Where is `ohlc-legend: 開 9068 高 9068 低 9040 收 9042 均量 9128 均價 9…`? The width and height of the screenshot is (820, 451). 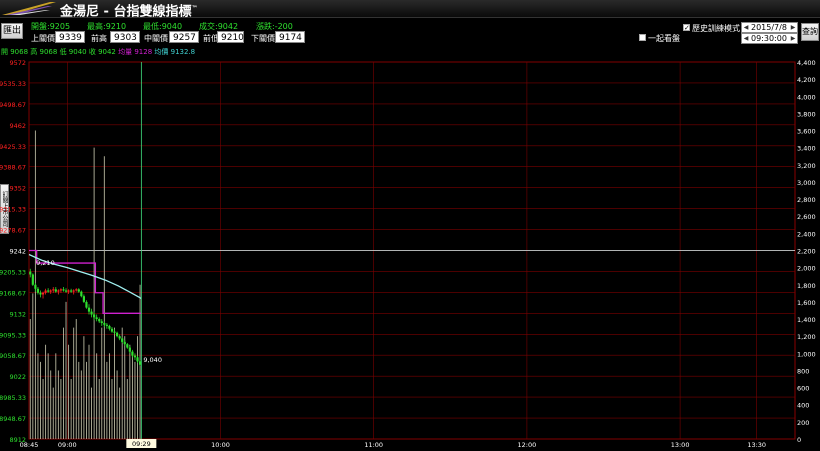
ohlc-legend: 開 9068 高 9068 低 9040 收 9042 均量 9128 均價 9… is located at coordinates (98, 52).